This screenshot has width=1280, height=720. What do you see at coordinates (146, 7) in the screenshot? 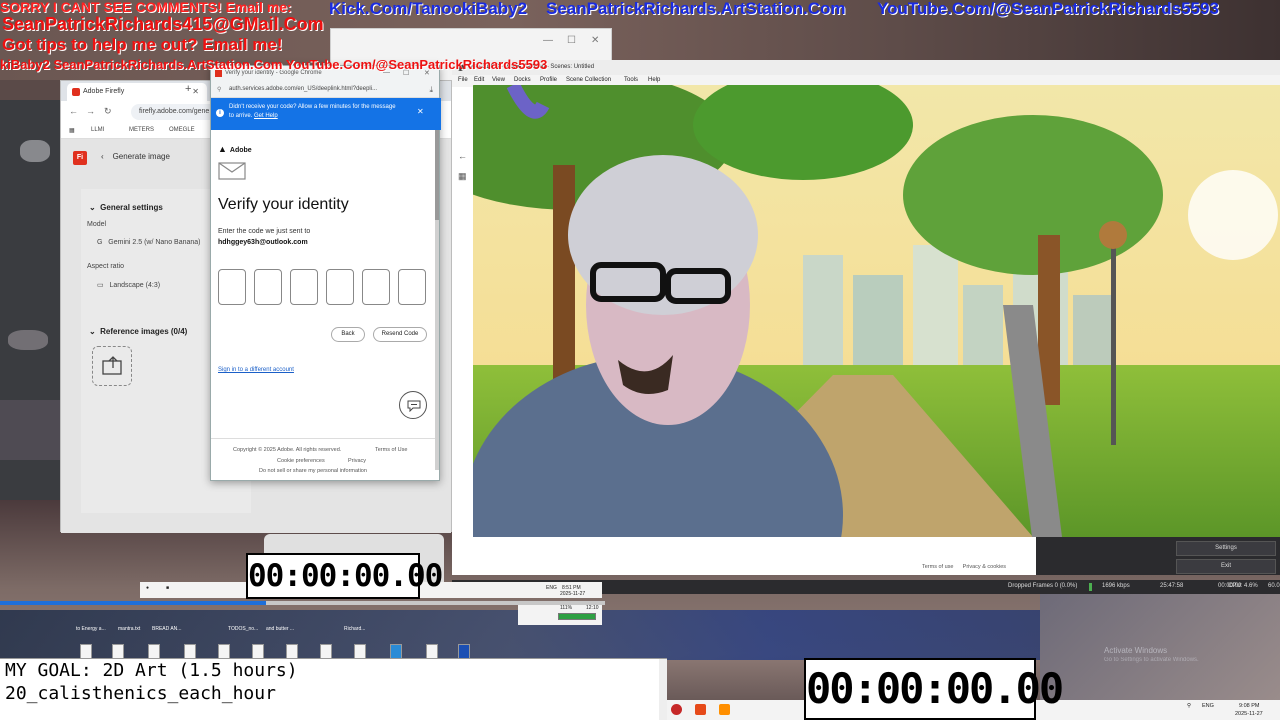
I see `banner-notice: SORRY I CANT SEE COMMENTS! Email me:` at bounding box center [146, 7].